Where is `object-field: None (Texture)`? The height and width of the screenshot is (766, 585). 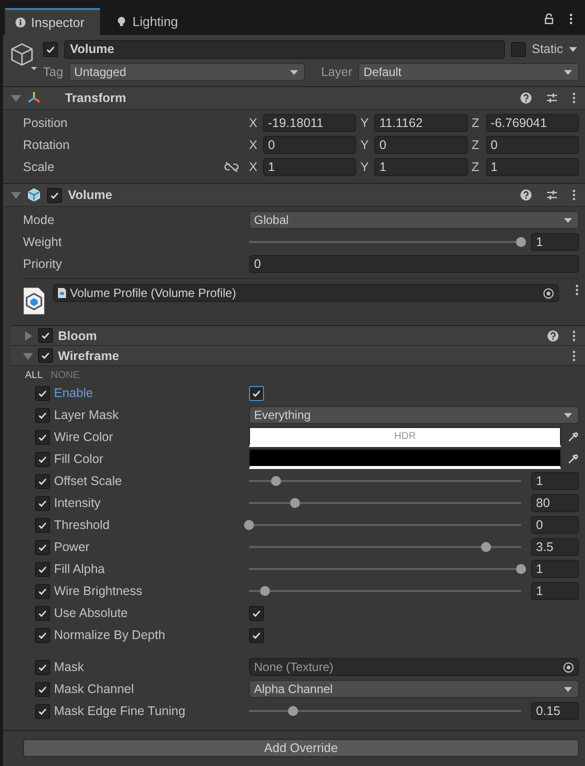
object-field: None (Texture) is located at coordinates (414, 667).